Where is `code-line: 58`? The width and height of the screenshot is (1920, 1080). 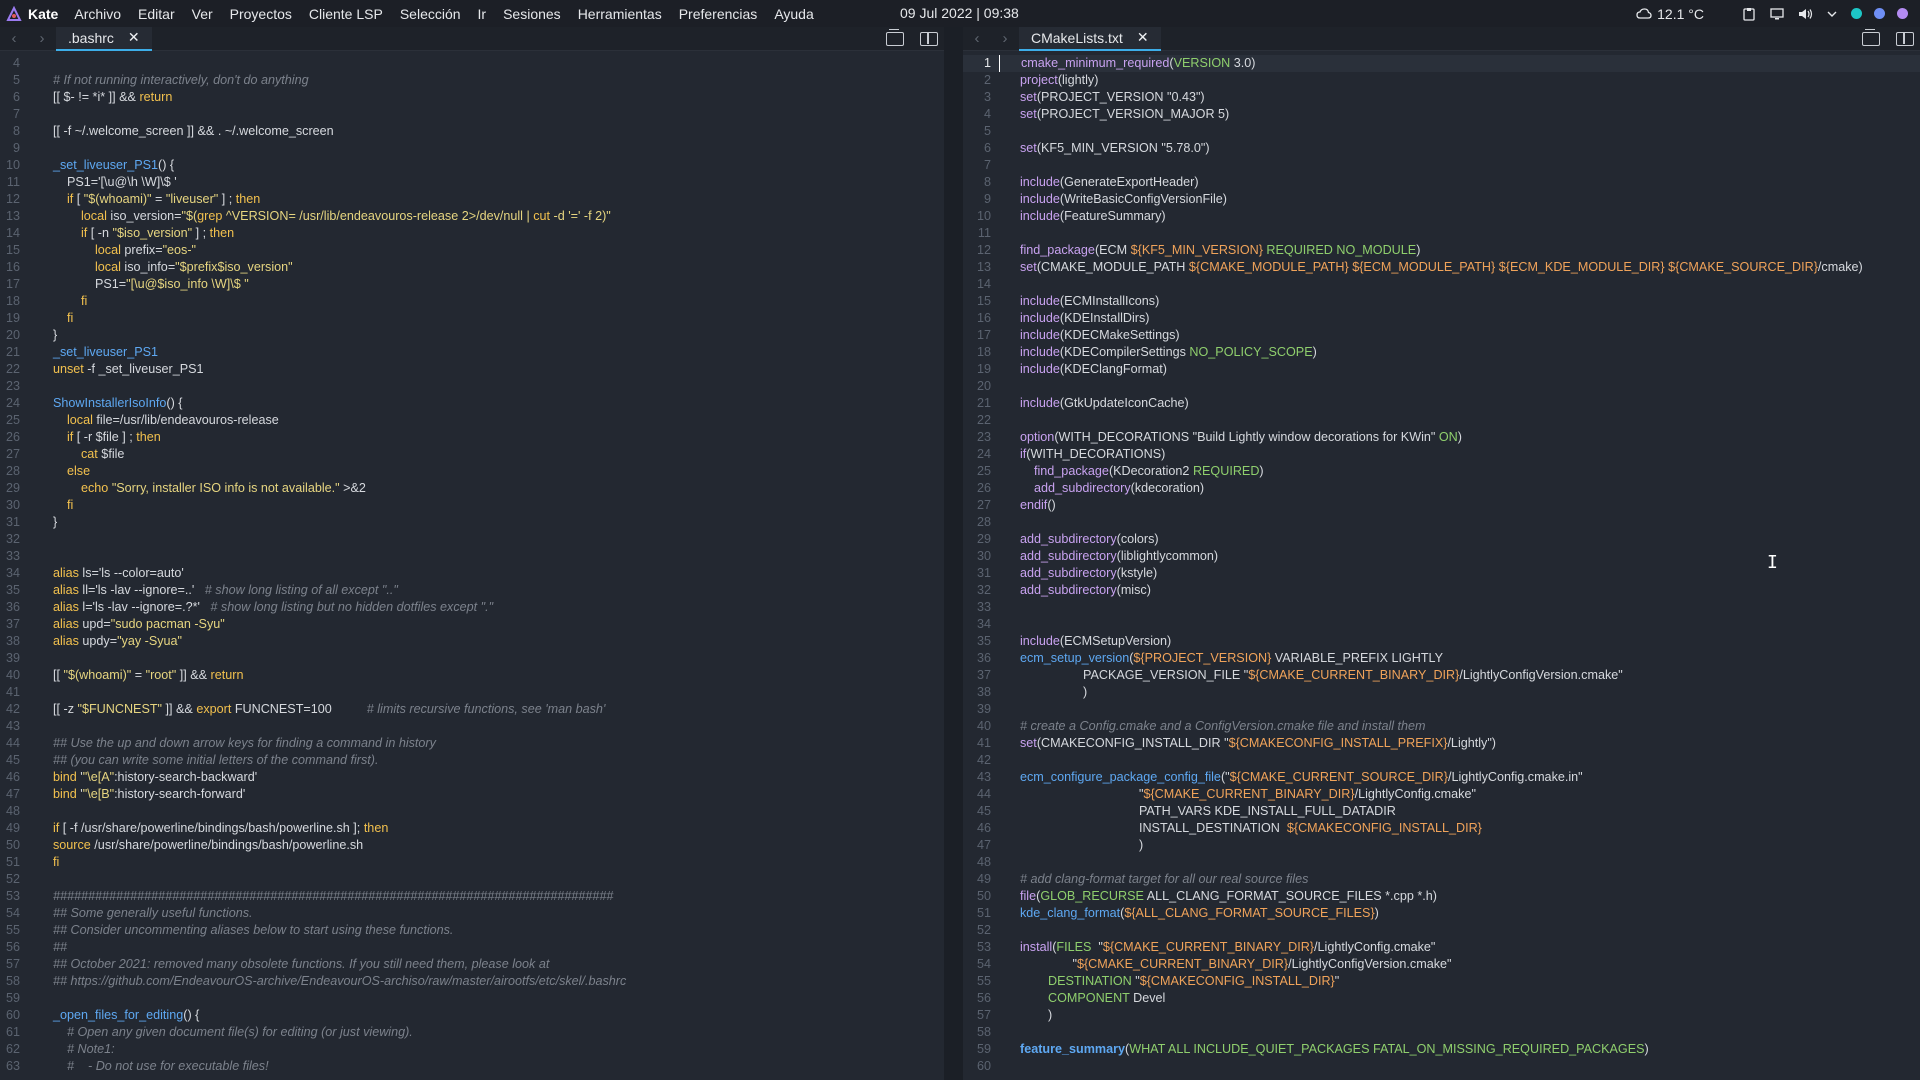 code-line: 58 is located at coordinates (1441, 1032).